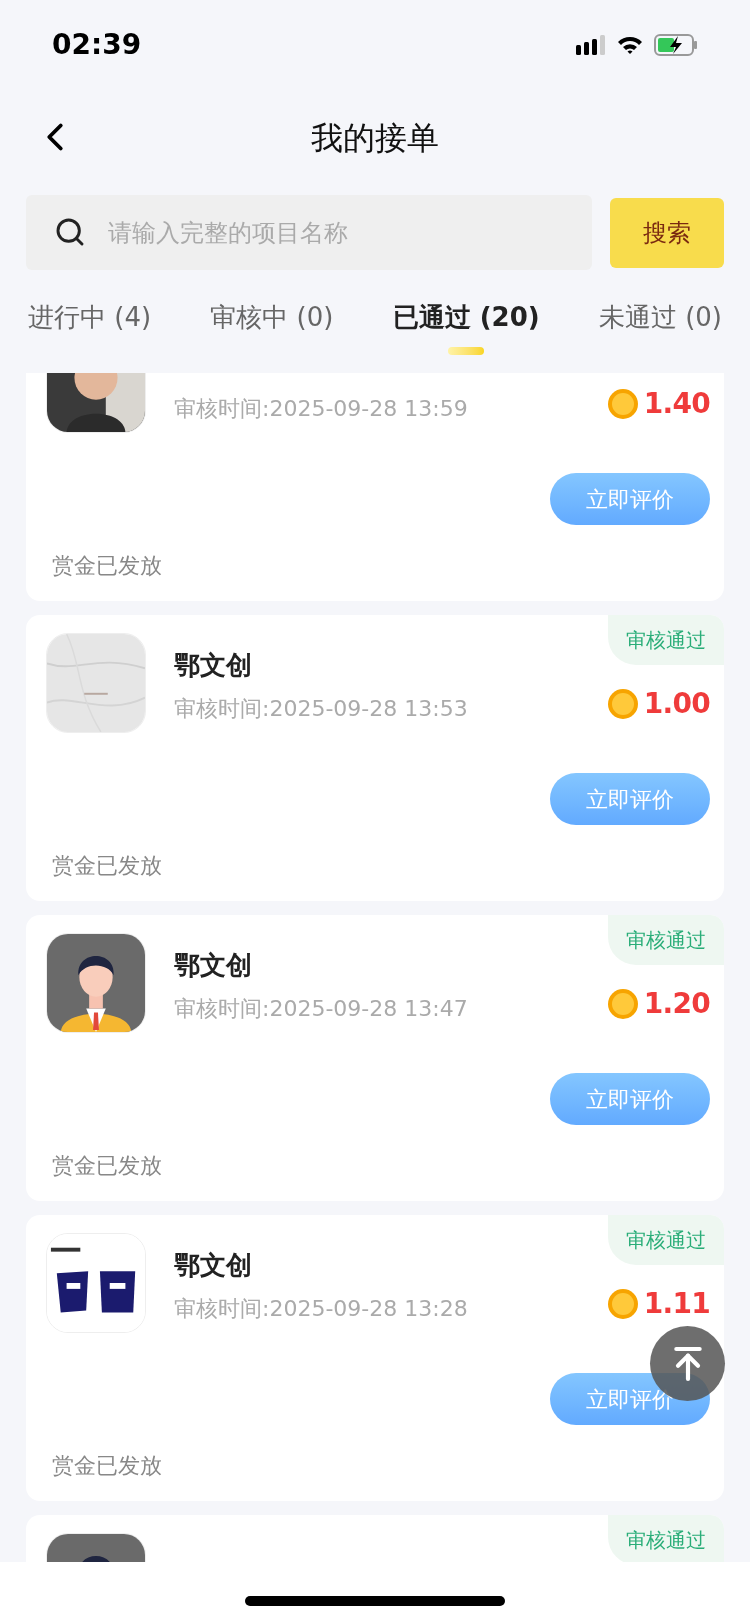 The height and width of the screenshot is (1624, 750). I want to click on review-time: 审核时间:2025-09-28 13:28, so click(321, 1308).